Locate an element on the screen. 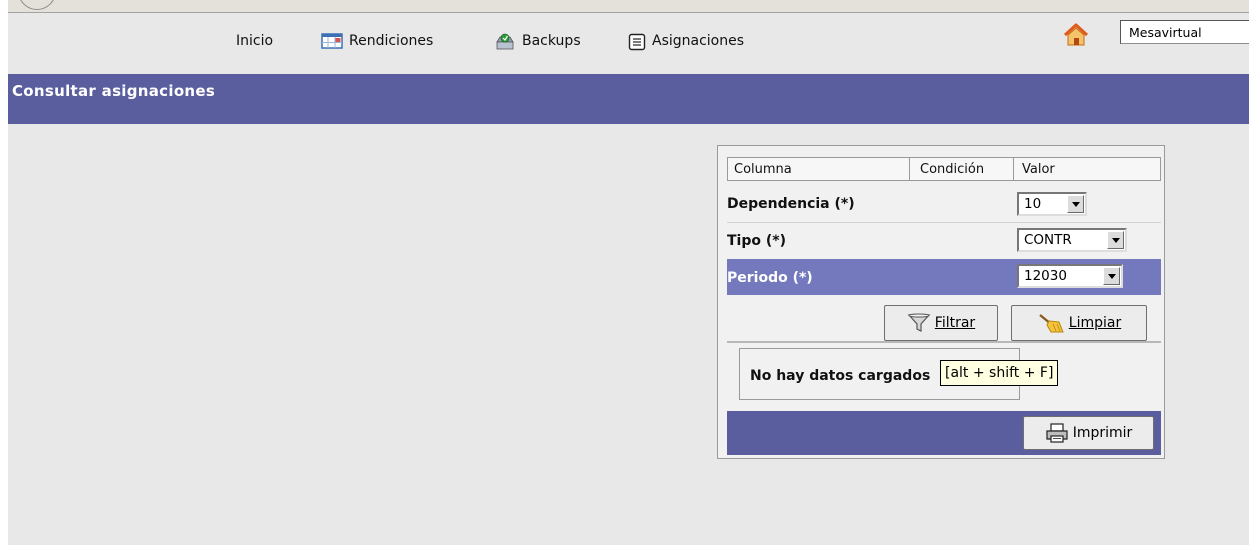 The height and width of the screenshot is (545, 1249). tipo-select: CONTR is located at coordinates (1072, 240).